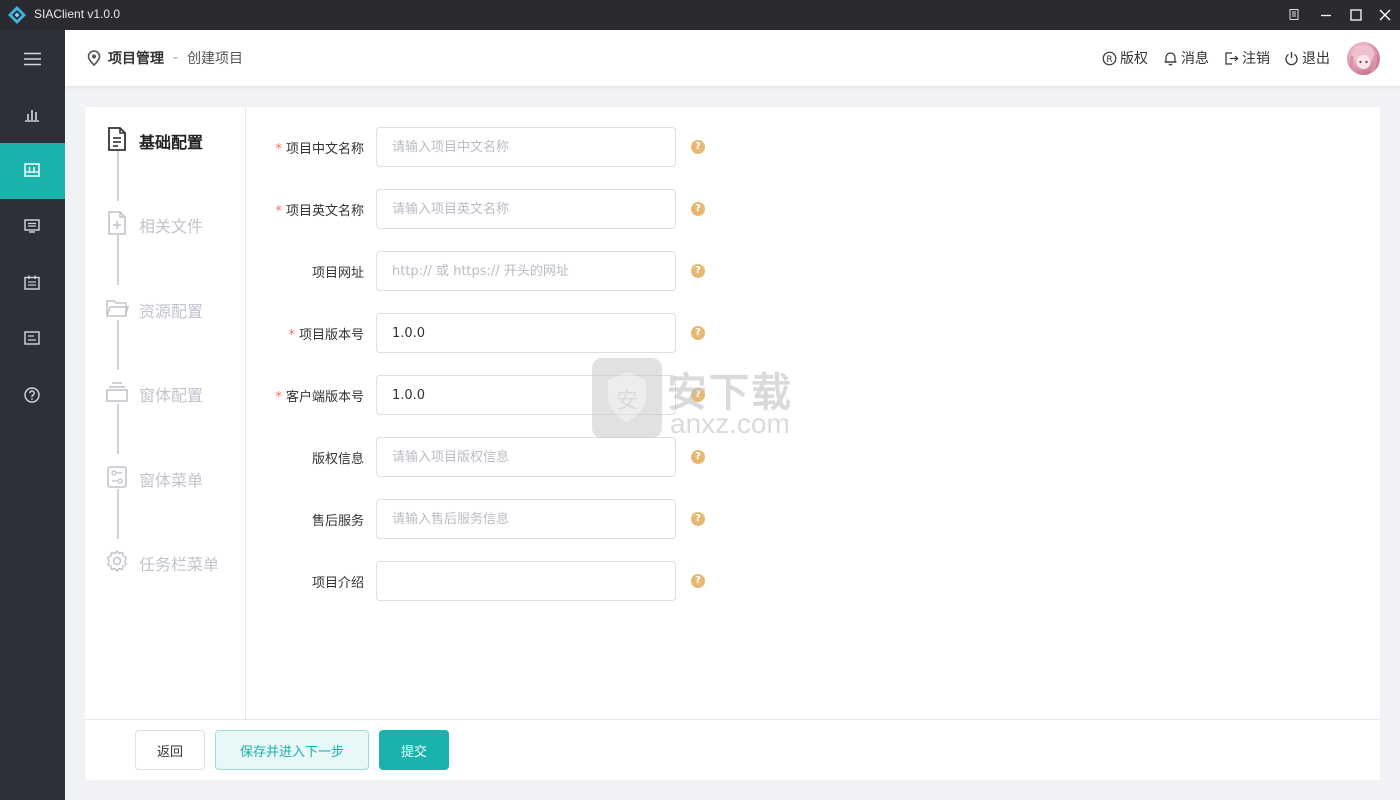 This screenshot has width=1400, height=800. I want to click on form-row-project-intro: 项目介绍 ?, so click(491, 581).